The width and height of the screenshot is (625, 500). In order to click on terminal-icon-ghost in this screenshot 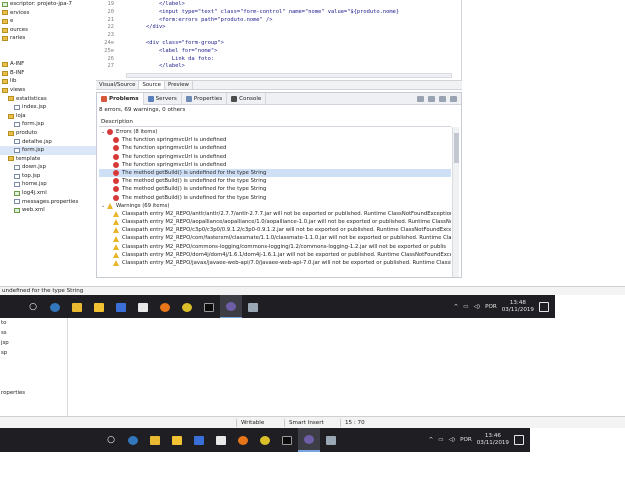, I will do `click(287, 440)`.